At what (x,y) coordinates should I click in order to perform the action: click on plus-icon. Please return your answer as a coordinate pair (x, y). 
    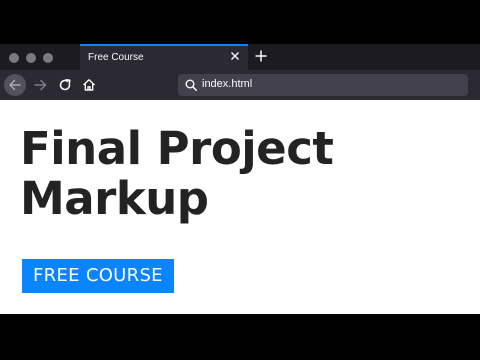
    Looking at the image, I should click on (261, 56).